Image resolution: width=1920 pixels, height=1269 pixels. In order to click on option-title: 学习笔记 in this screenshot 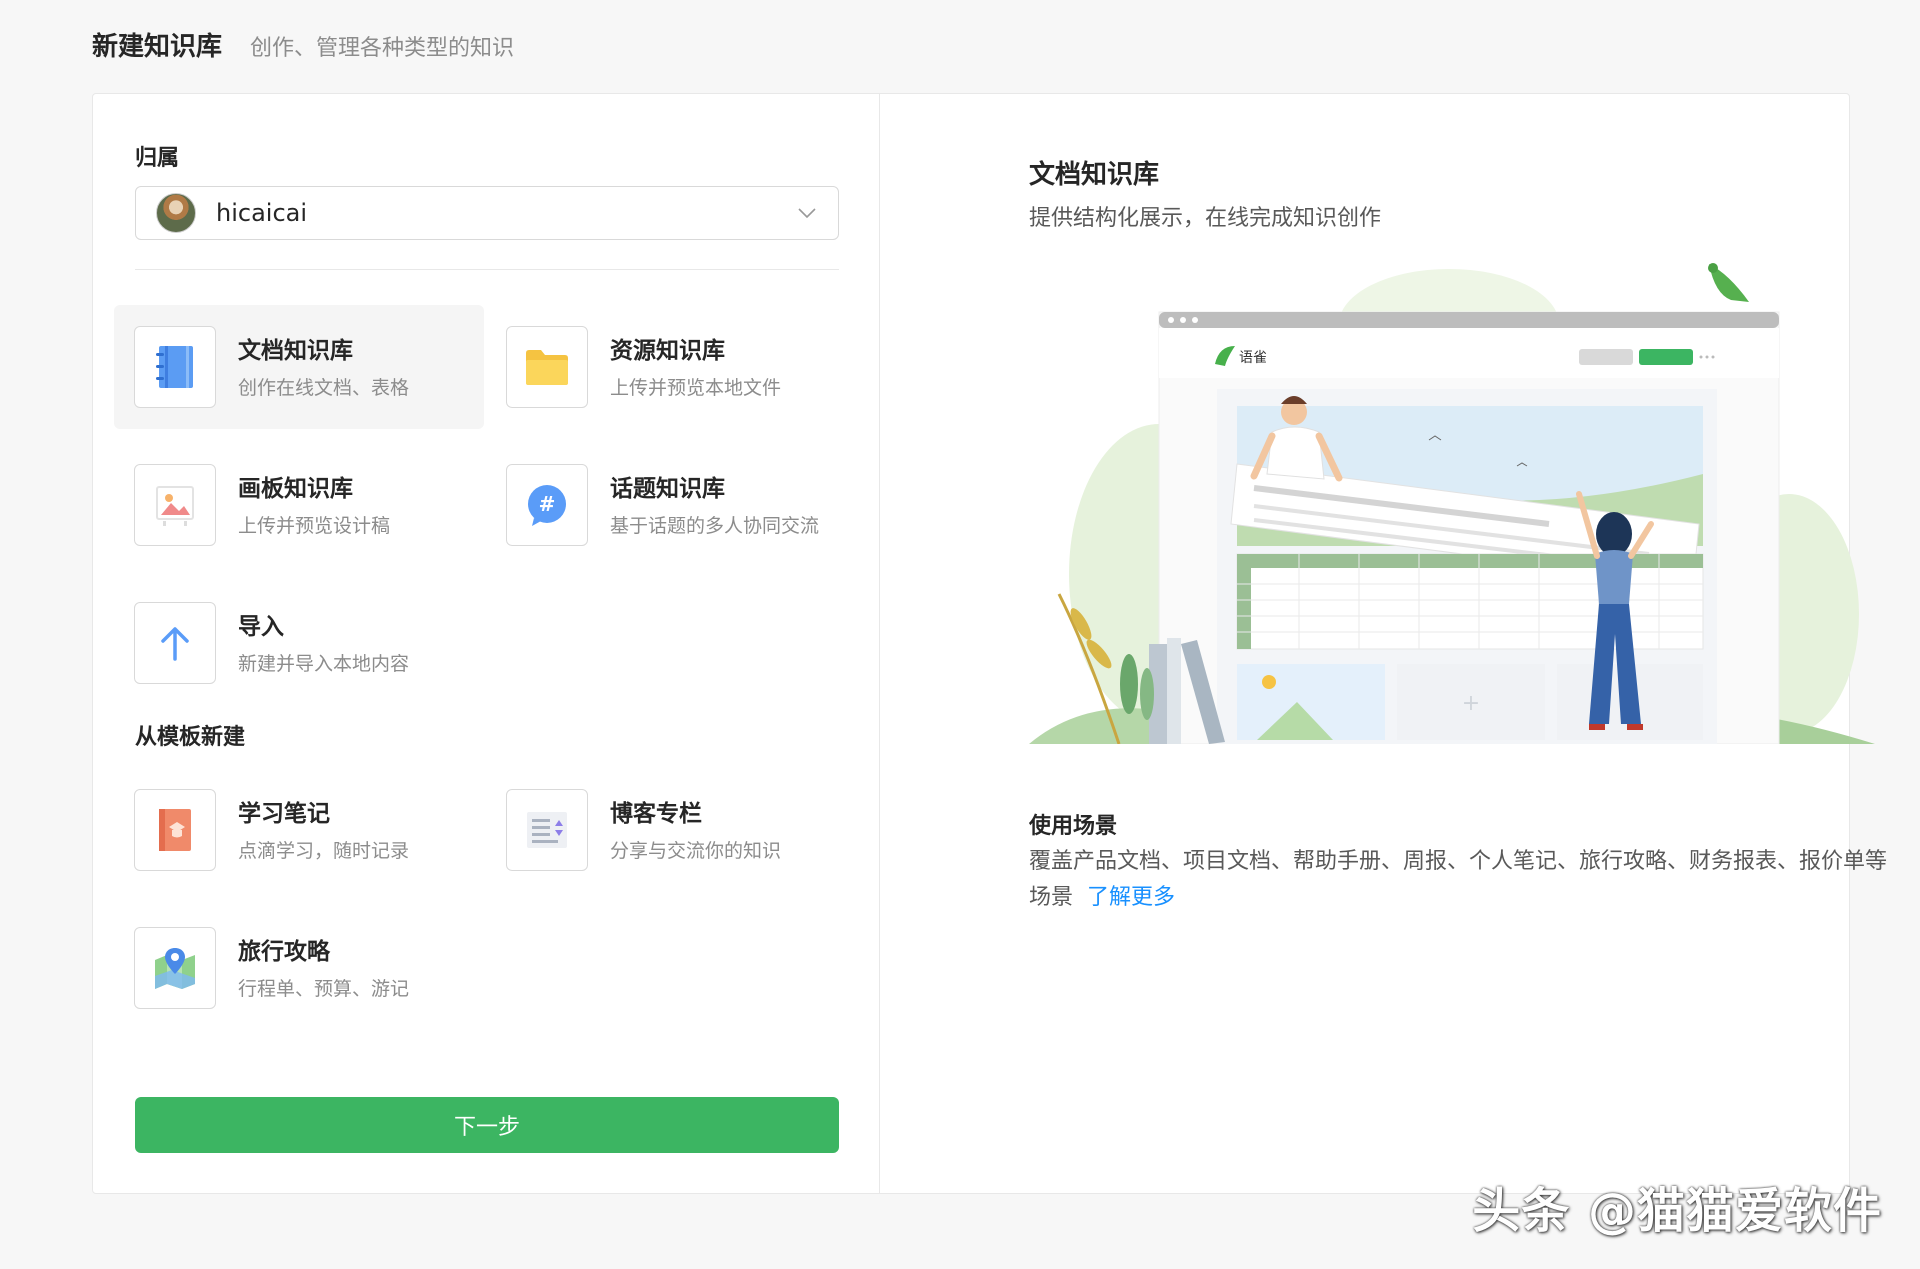, I will do `click(284, 814)`.